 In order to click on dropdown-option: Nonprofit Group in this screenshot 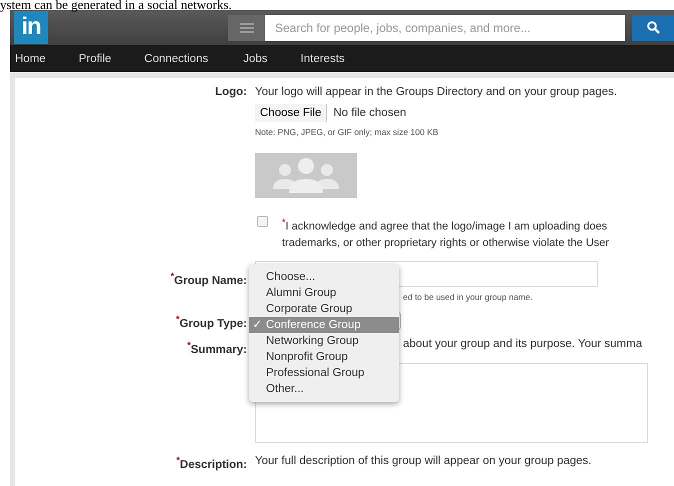, I will do `click(324, 357)`.